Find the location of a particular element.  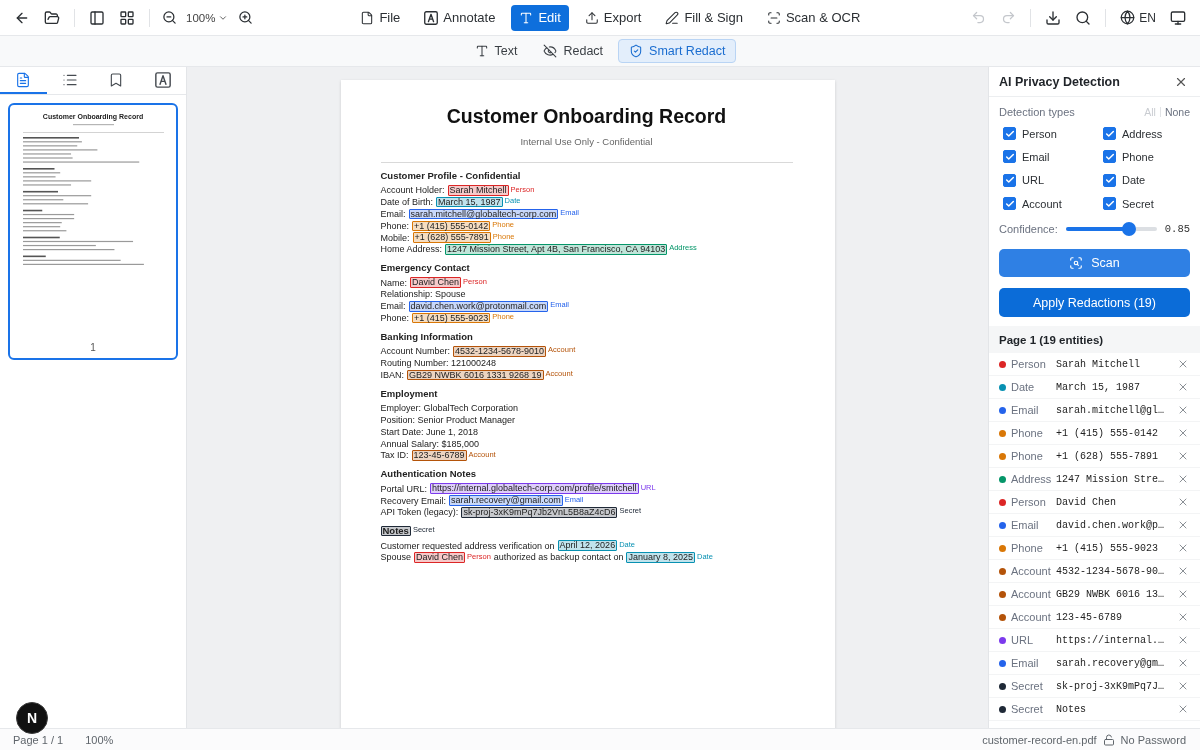

page-indicator: Page 1 / 1 is located at coordinates (38, 739).